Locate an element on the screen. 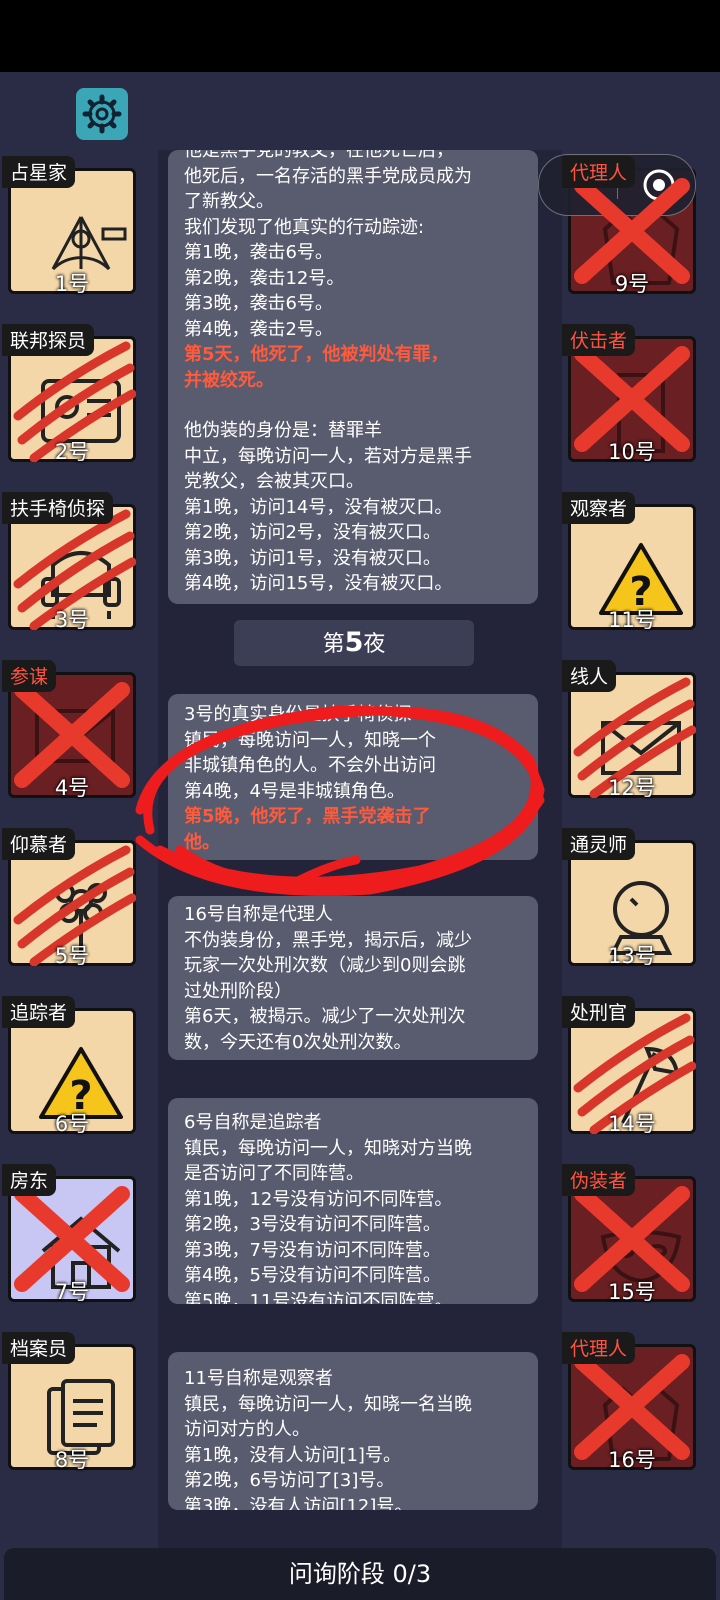  log-line: 第4晚，5号没有访问不同阵营。 is located at coordinates (312, 1275).